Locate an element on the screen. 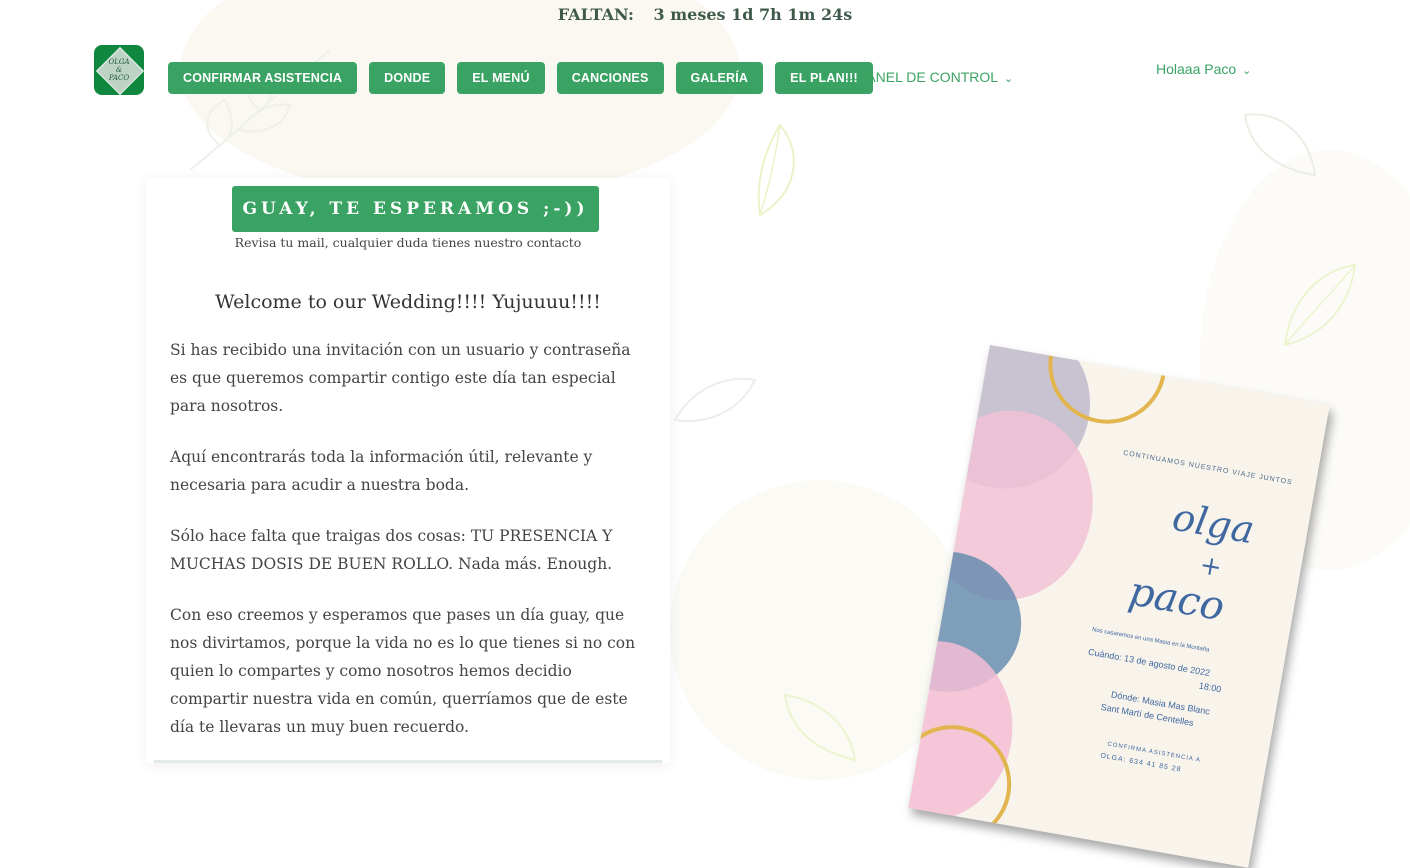 The width and height of the screenshot is (1410, 868). user-menu-dropdown: Holaaa Paco ⌄ is located at coordinates (1203, 69).